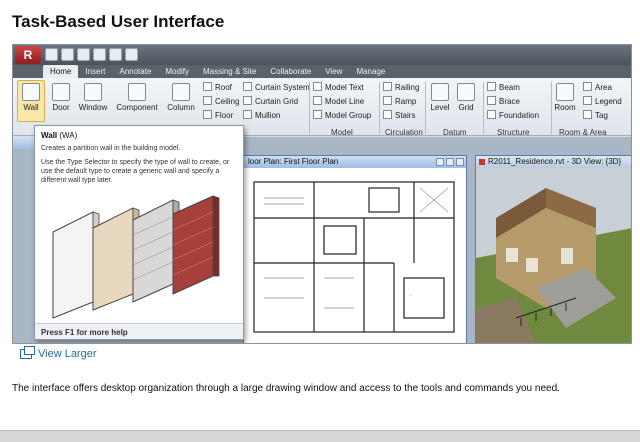  Describe the element at coordinates (370, 71) in the screenshot. I see `tab-manage: Manage` at that location.